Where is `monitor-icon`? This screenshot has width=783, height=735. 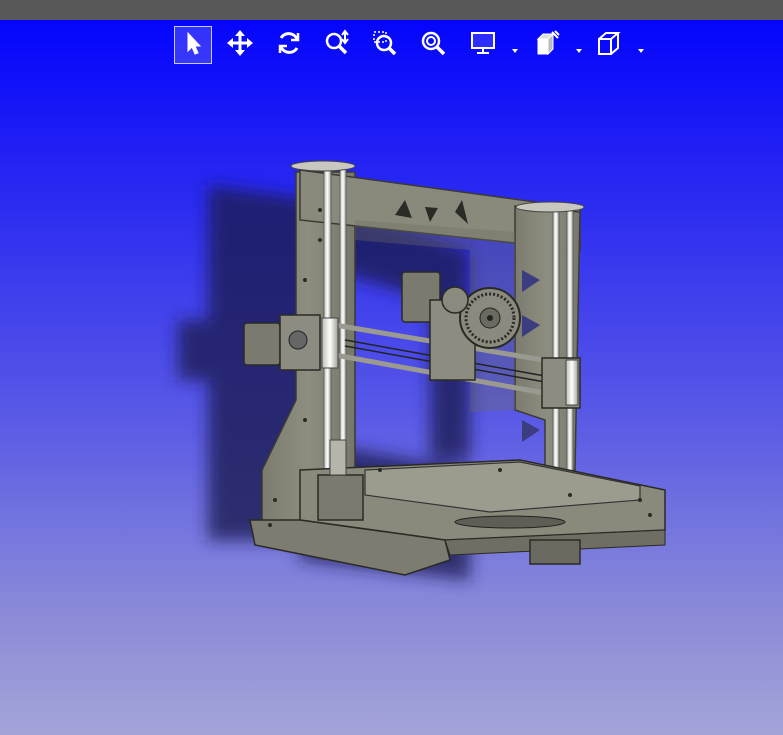
monitor-icon is located at coordinates (483, 45).